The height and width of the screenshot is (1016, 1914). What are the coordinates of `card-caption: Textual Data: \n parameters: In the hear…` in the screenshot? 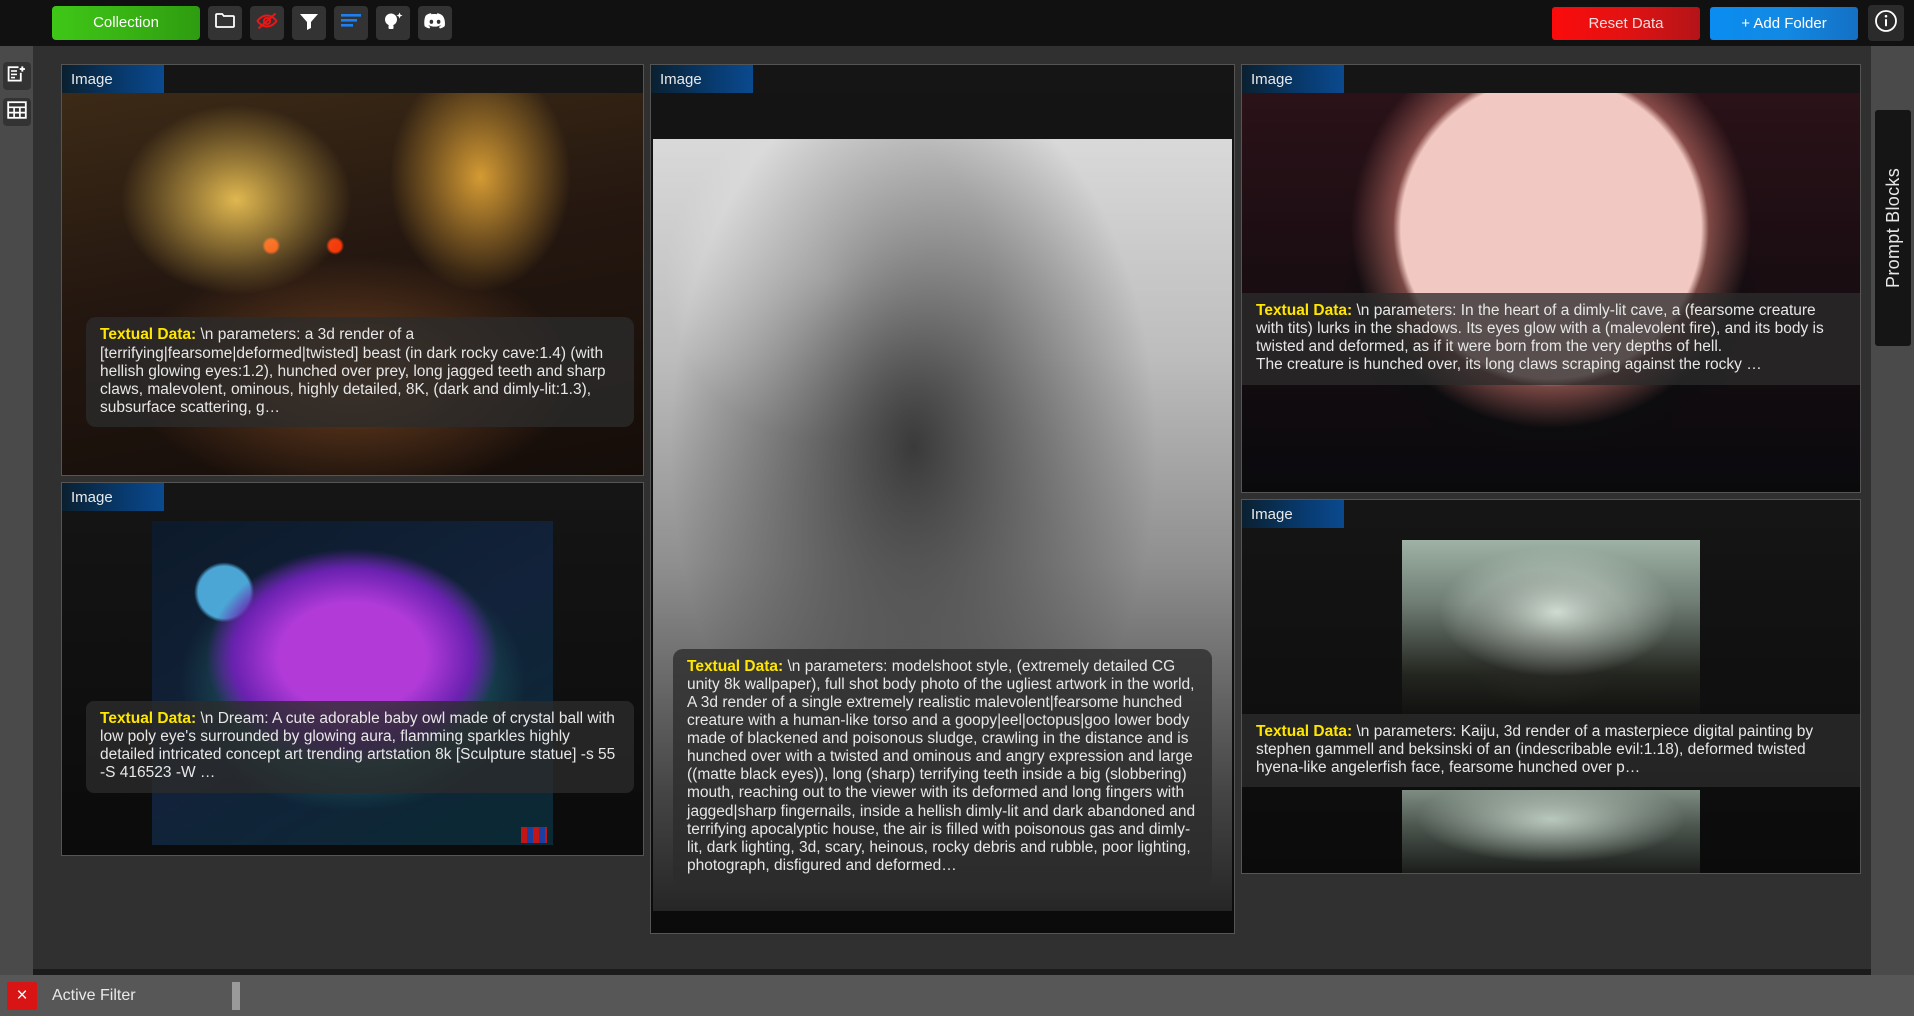 It's located at (1551, 339).